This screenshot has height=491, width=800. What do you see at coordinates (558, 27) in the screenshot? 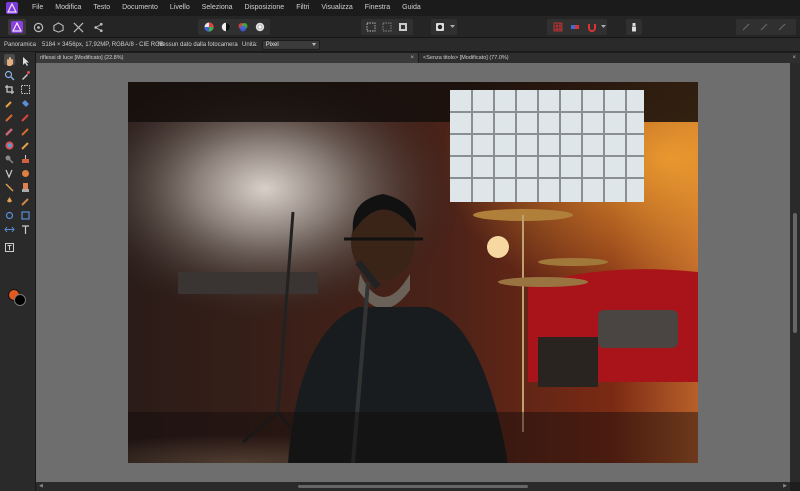
I see `grid-icon` at bounding box center [558, 27].